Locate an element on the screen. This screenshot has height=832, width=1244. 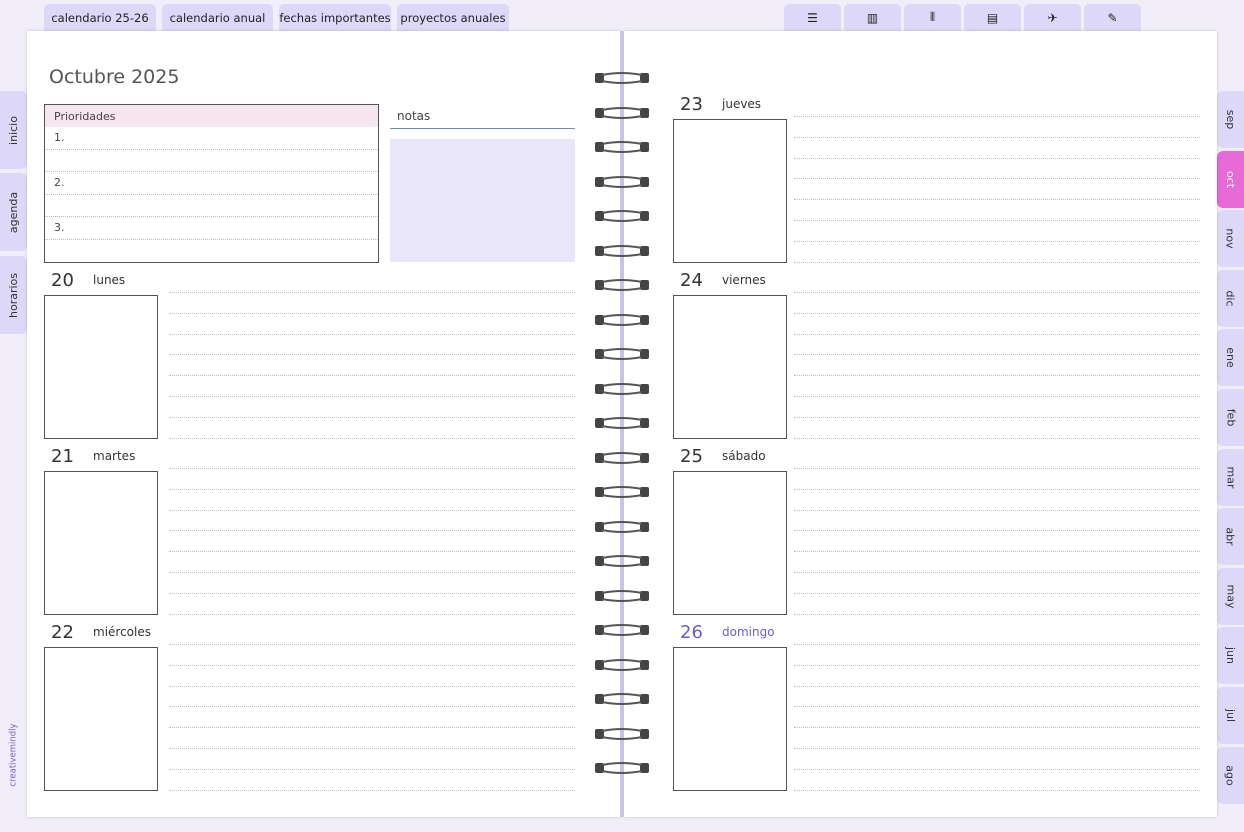
month-tab-label: feb is located at coordinates (1230, 417).